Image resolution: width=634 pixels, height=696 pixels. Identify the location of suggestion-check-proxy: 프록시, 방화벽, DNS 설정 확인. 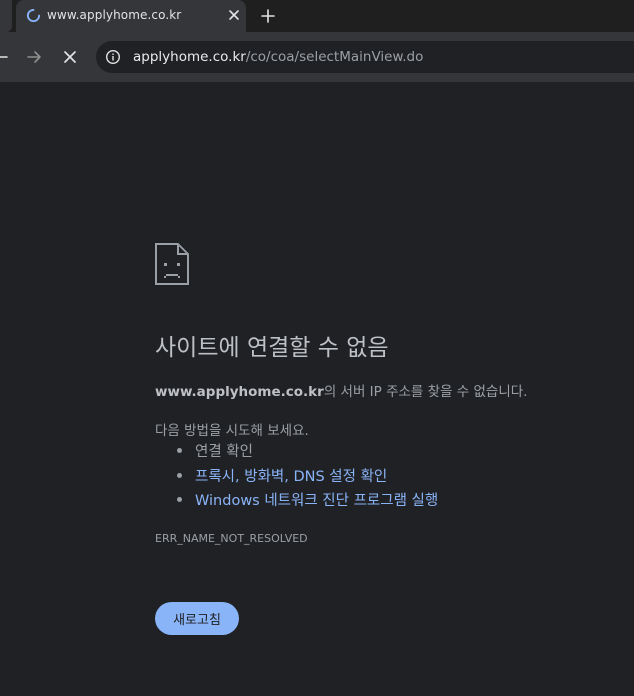
(307, 477).